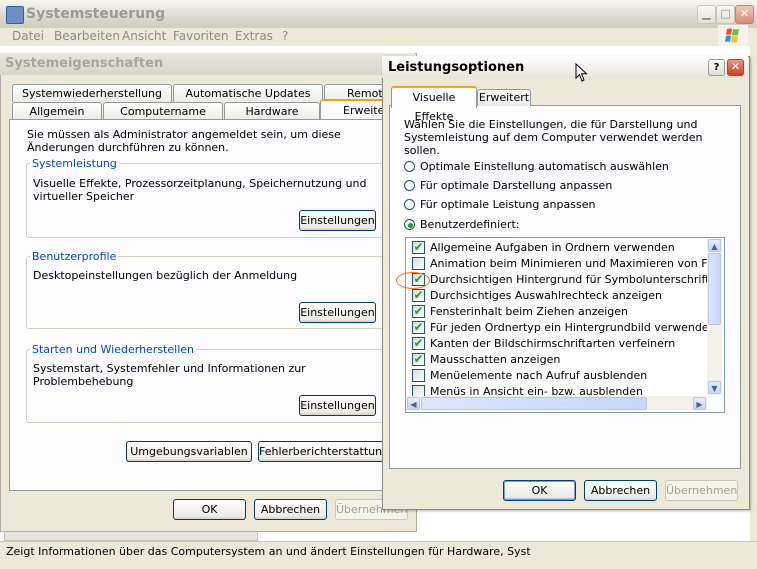 The image size is (757, 569). I want to click on environment-variables-button: Umgebungsvariablen, so click(189, 451).